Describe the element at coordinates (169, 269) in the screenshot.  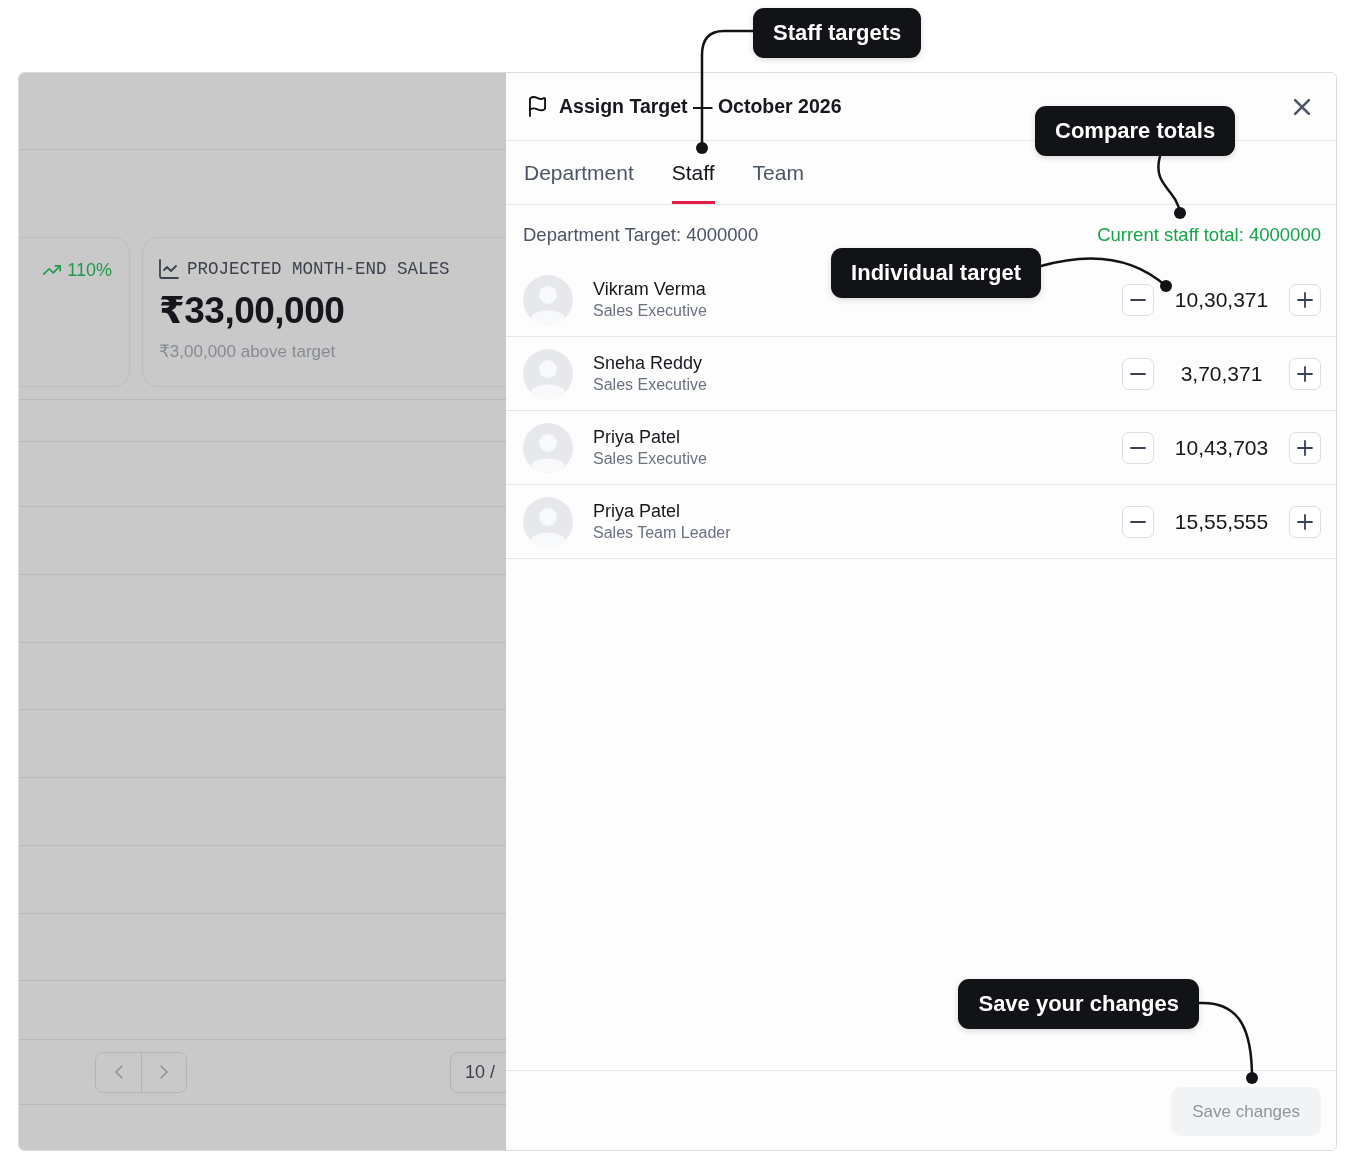
I see `line-chart-icon` at that location.